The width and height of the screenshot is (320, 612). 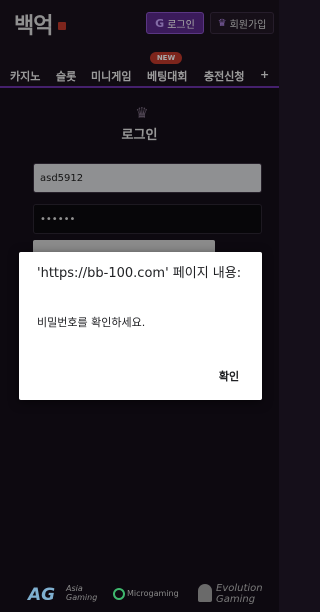 What do you see at coordinates (139, 273) in the screenshot?
I see `dialog-title: 'https://bb-100.com' 페이지 내용:` at bounding box center [139, 273].